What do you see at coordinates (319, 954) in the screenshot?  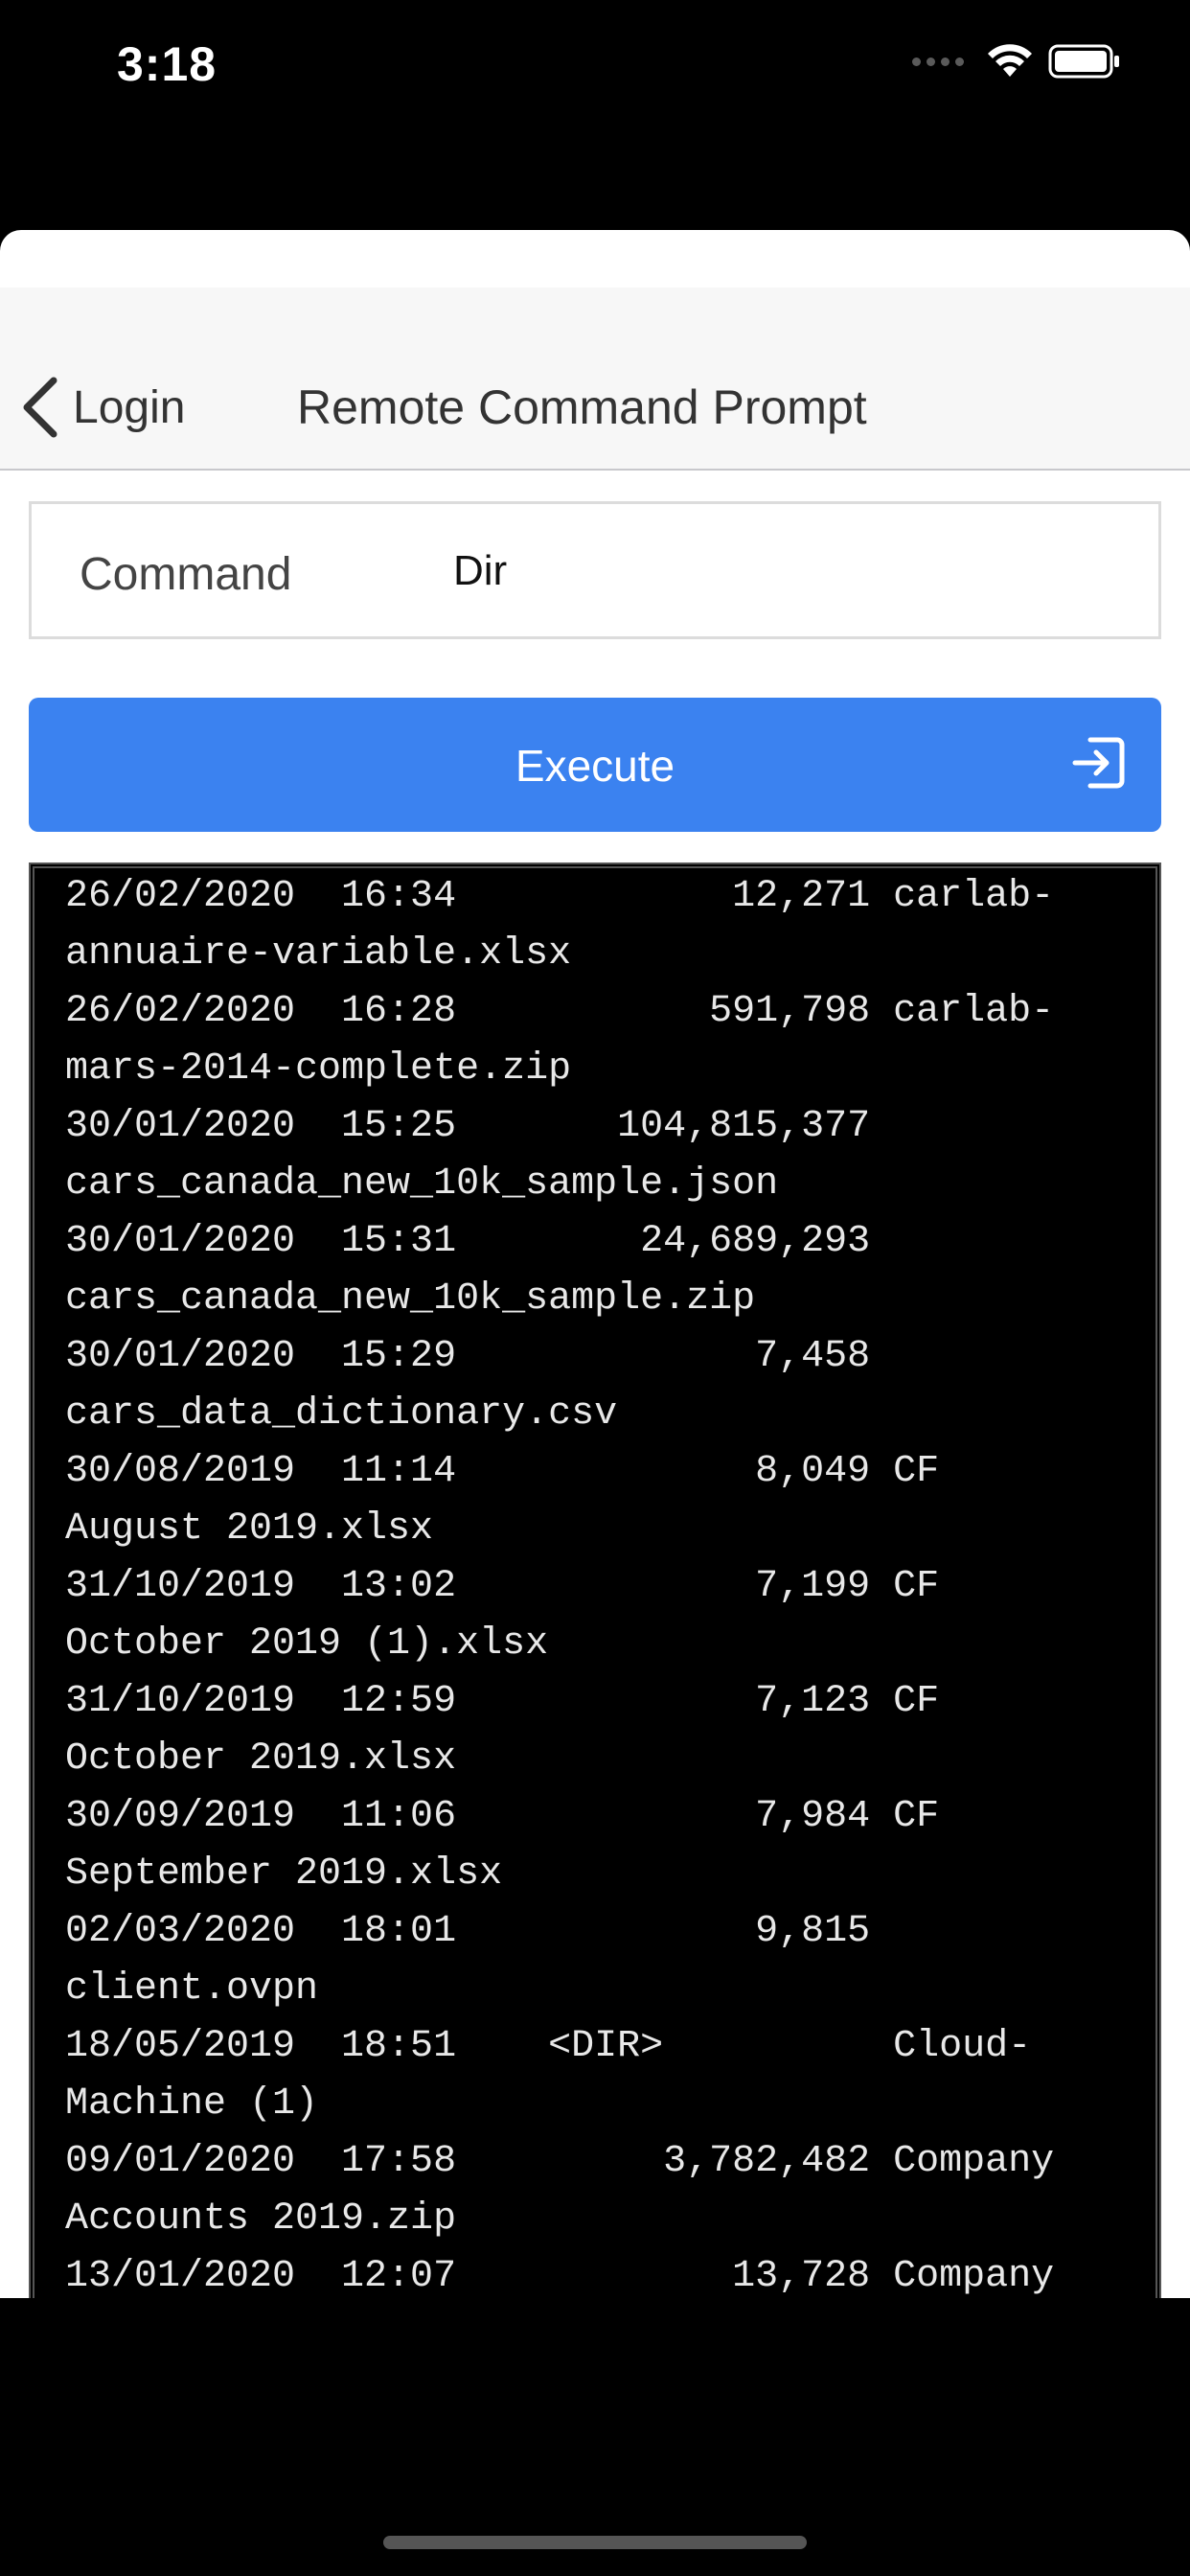 I see `output-line: annuaire-variable.xlsx` at bounding box center [319, 954].